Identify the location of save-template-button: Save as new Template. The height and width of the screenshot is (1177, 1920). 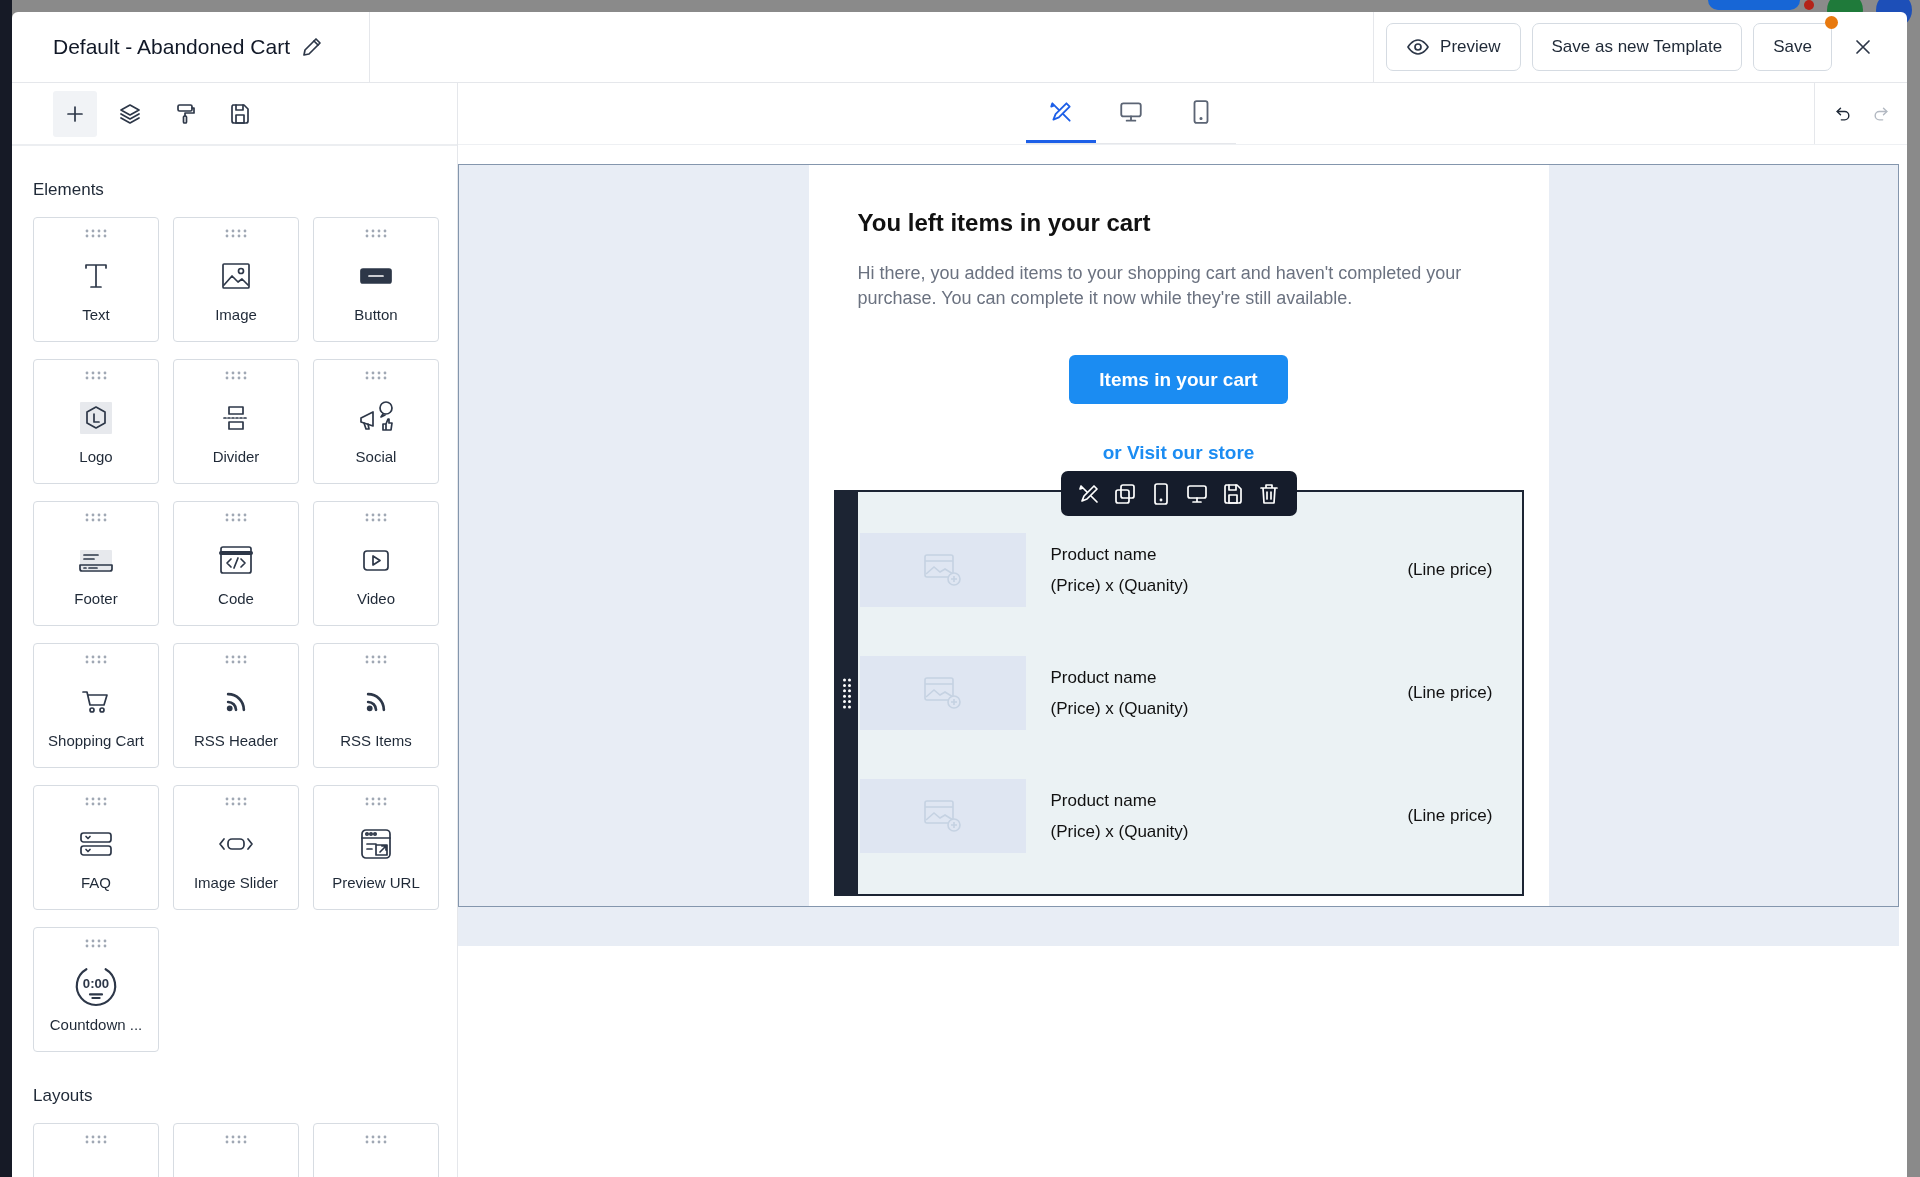
(1637, 47).